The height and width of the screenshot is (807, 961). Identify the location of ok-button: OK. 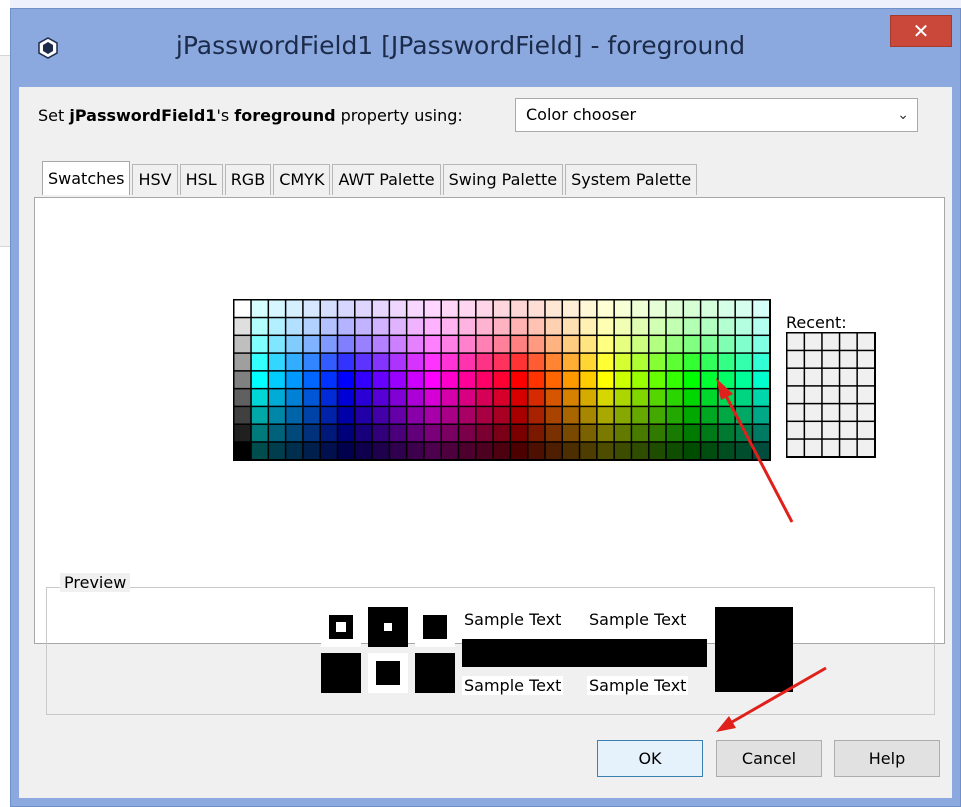
(650, 758).